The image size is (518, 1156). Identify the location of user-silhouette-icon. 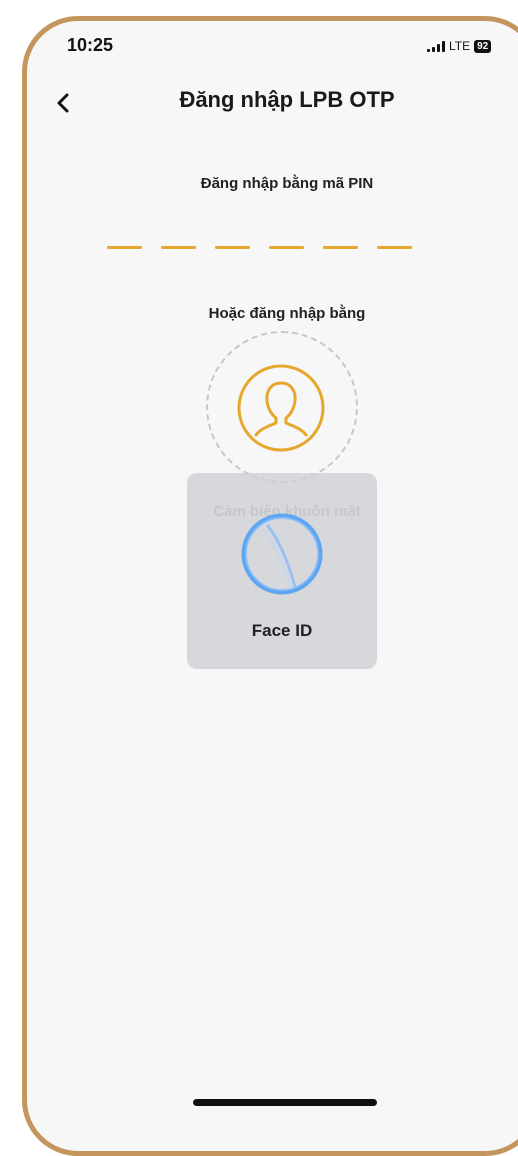
(281, 409).